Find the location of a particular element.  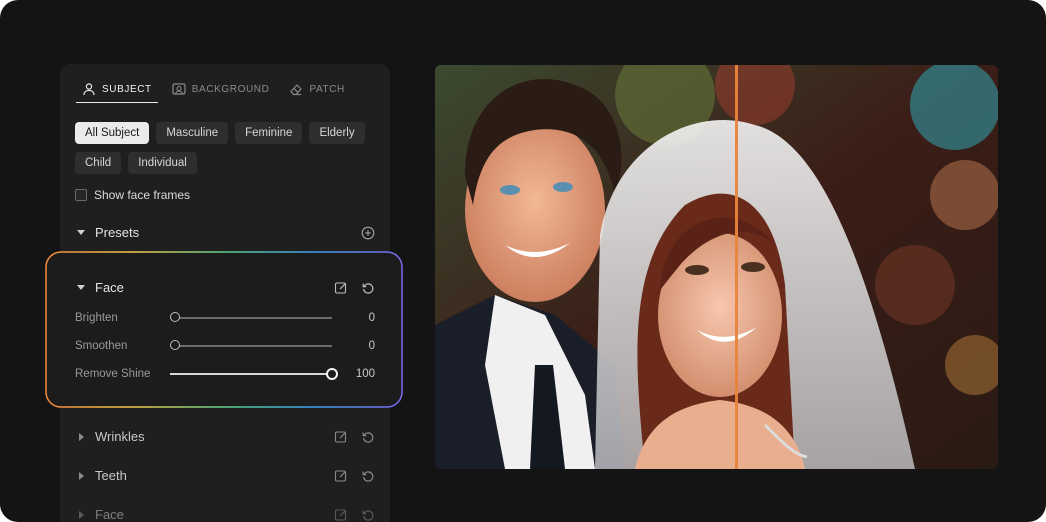

wrinkles-section-header: Wrinkles is located at coordinates (225, 436).